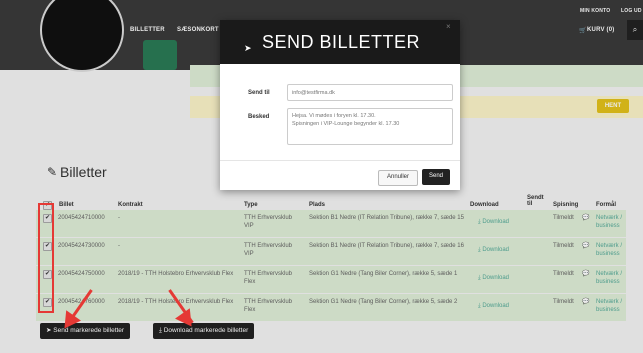 The image size is (643, 353). Describe the element at coordinates (46, 204) in the screenshot. I see `annotation-box-top` at that location.